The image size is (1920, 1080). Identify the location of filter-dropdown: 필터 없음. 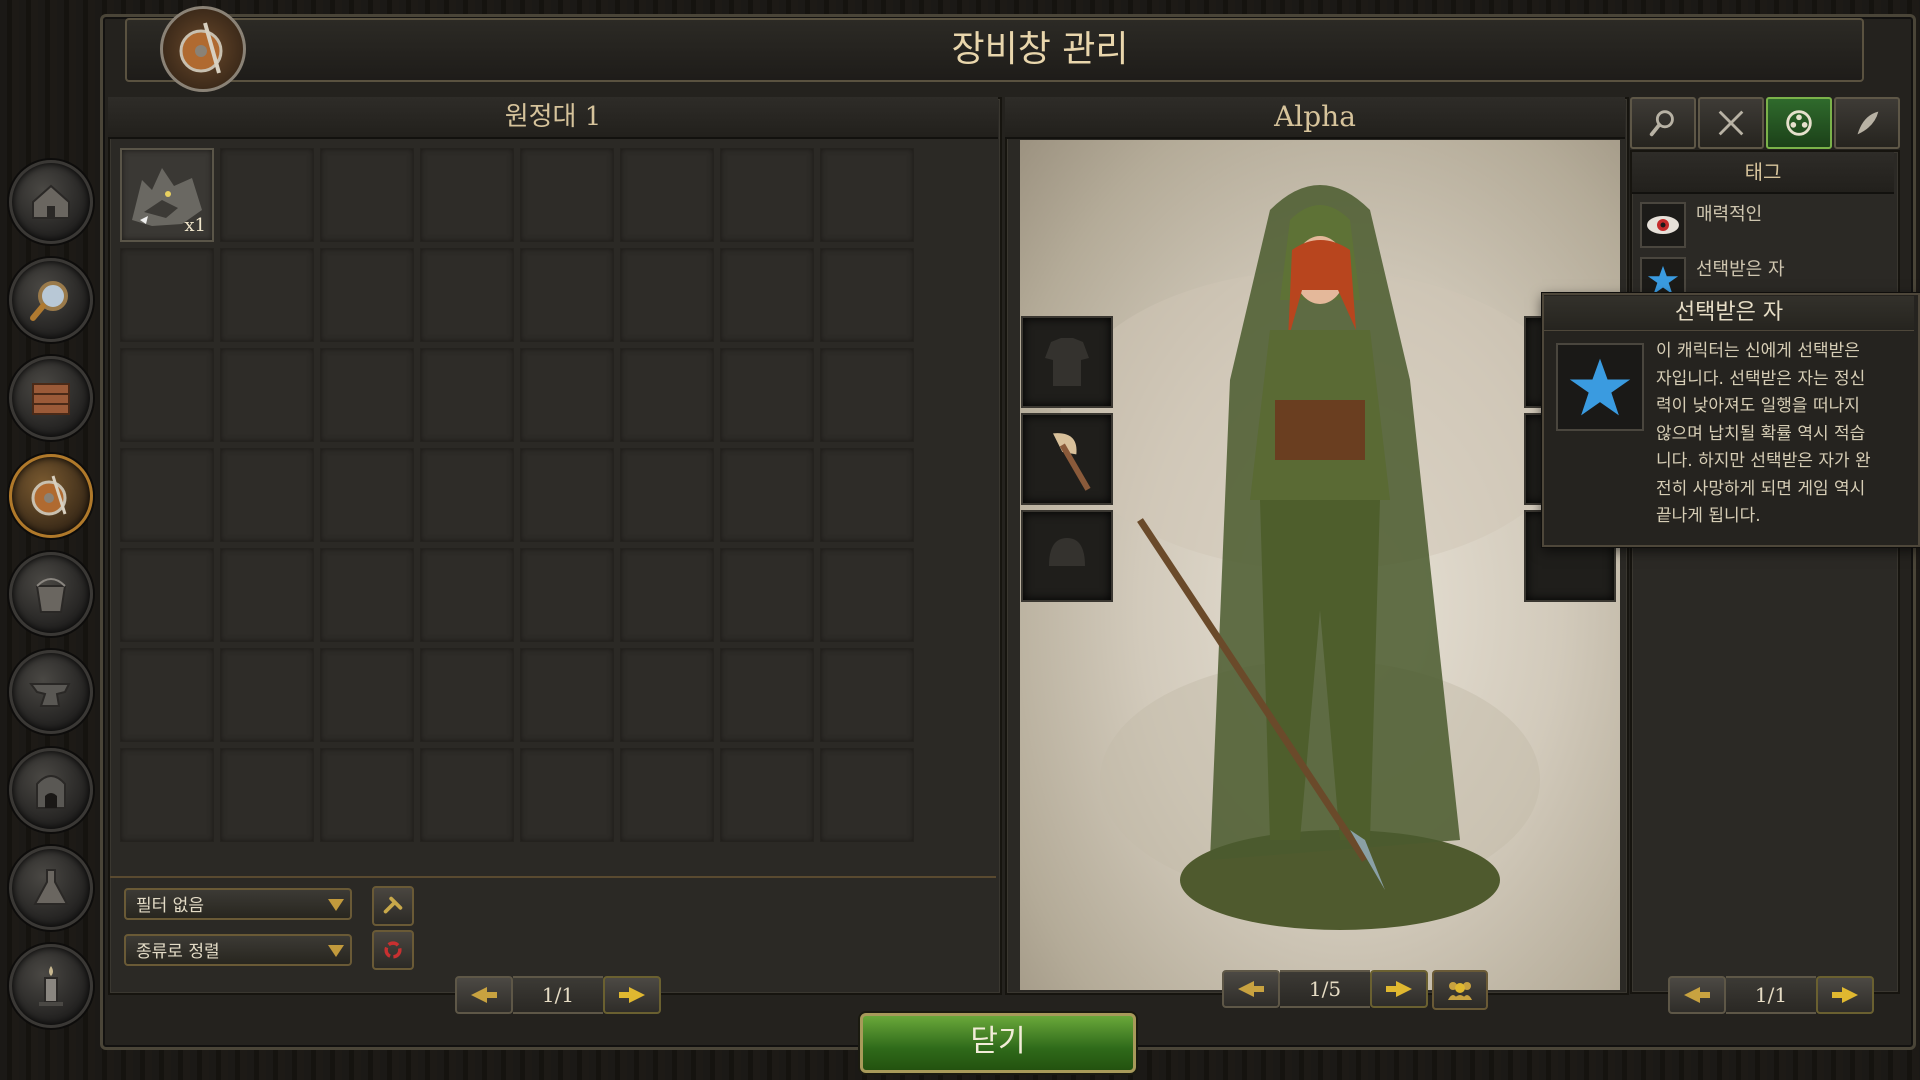
(238, 904).